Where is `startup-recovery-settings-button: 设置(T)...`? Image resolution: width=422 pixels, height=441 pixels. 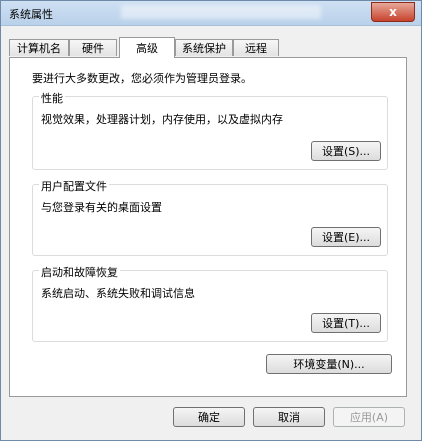
startup-recovery-settings-button: 设置(T)... is located at coordinates (346, 323).